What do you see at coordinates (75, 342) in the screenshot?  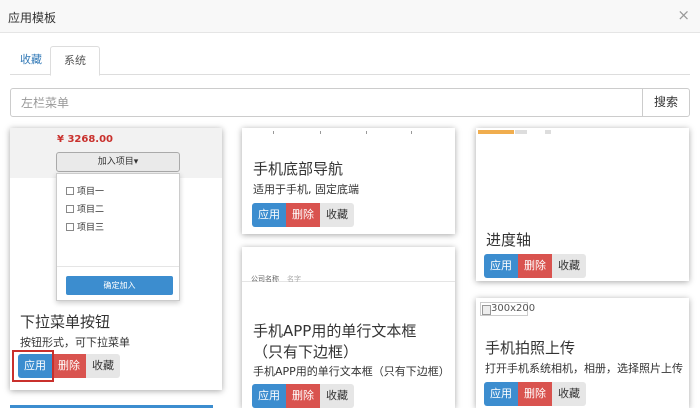 I see `card-description: 按钮形式，可下拉菜单` at bounding box center [75, 342].